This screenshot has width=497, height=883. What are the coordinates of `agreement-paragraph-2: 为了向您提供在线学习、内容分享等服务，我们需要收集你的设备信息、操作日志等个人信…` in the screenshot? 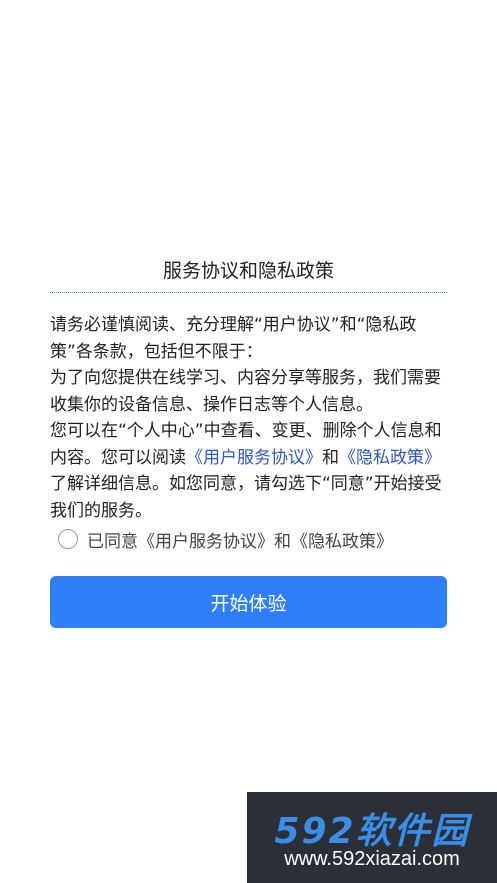 It's located at (245, 391).